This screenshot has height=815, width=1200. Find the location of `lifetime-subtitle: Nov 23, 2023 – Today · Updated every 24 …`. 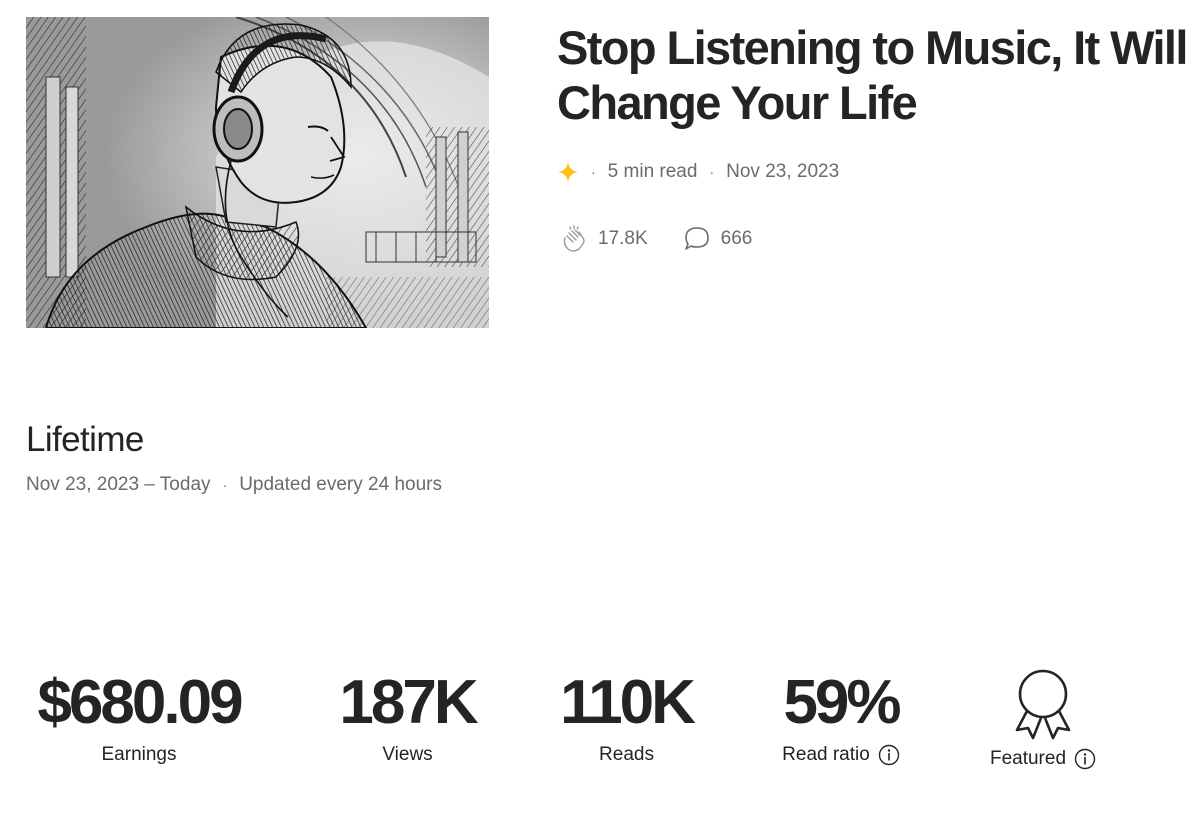

lifetime-subtitle: Nov 23, 2023 – Today · Updated every 24 … is located at coordinates (234, 485).